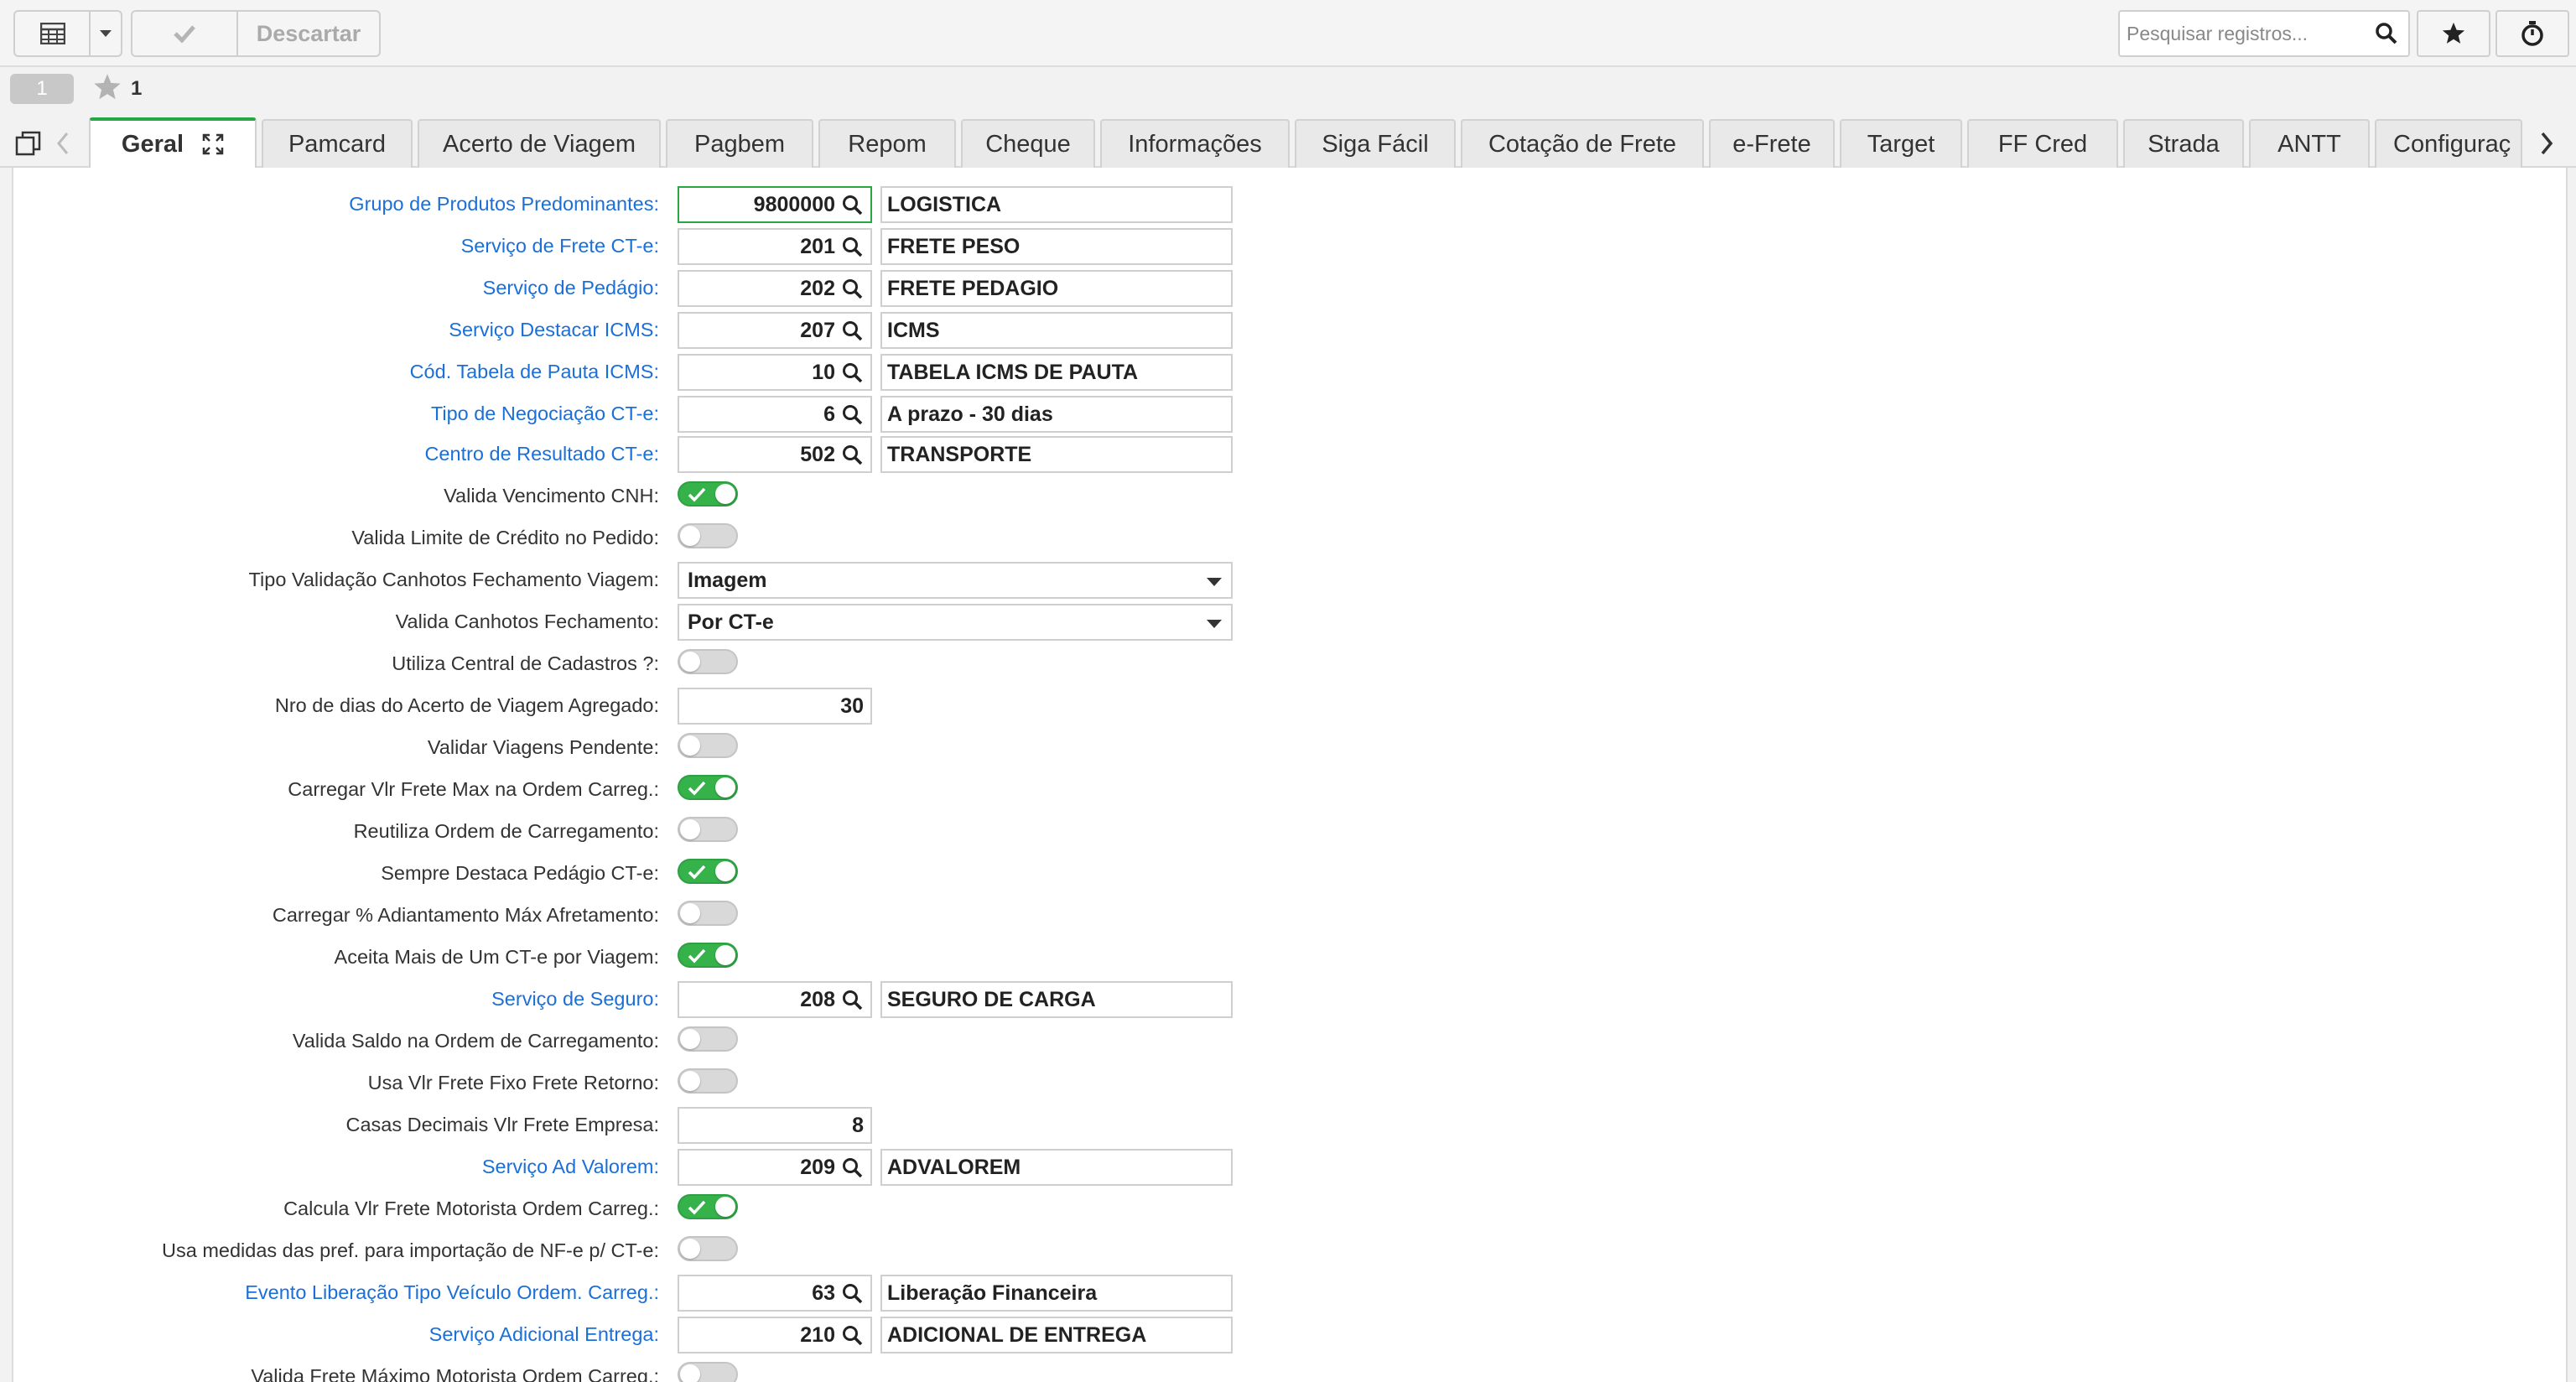 The image size is (2576, 1382). Describe the element at coordinates (775, 1167) in the screenshot. I see `code-input: 209` at that location.